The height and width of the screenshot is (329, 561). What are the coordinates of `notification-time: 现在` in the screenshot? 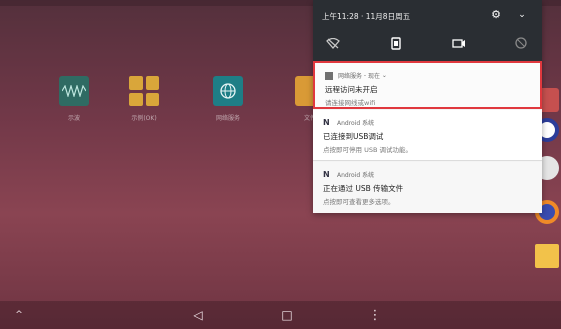 It's located at (374, 76).